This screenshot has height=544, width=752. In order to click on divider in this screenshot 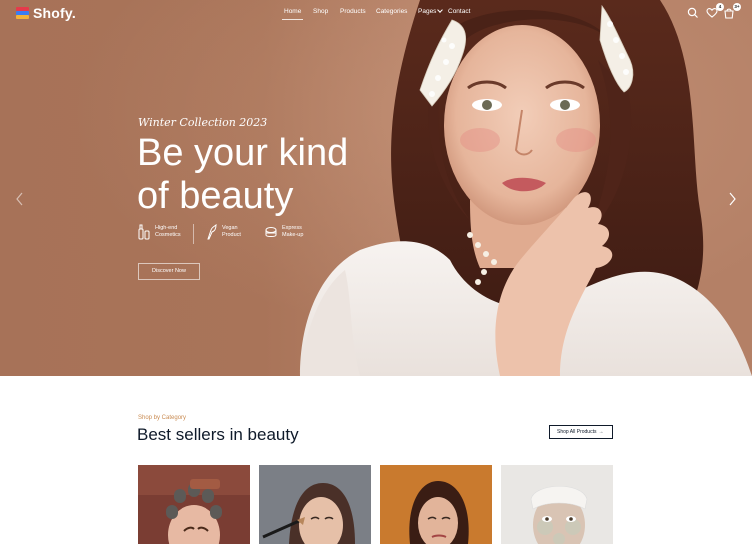, I will do `click(193, 234)`.